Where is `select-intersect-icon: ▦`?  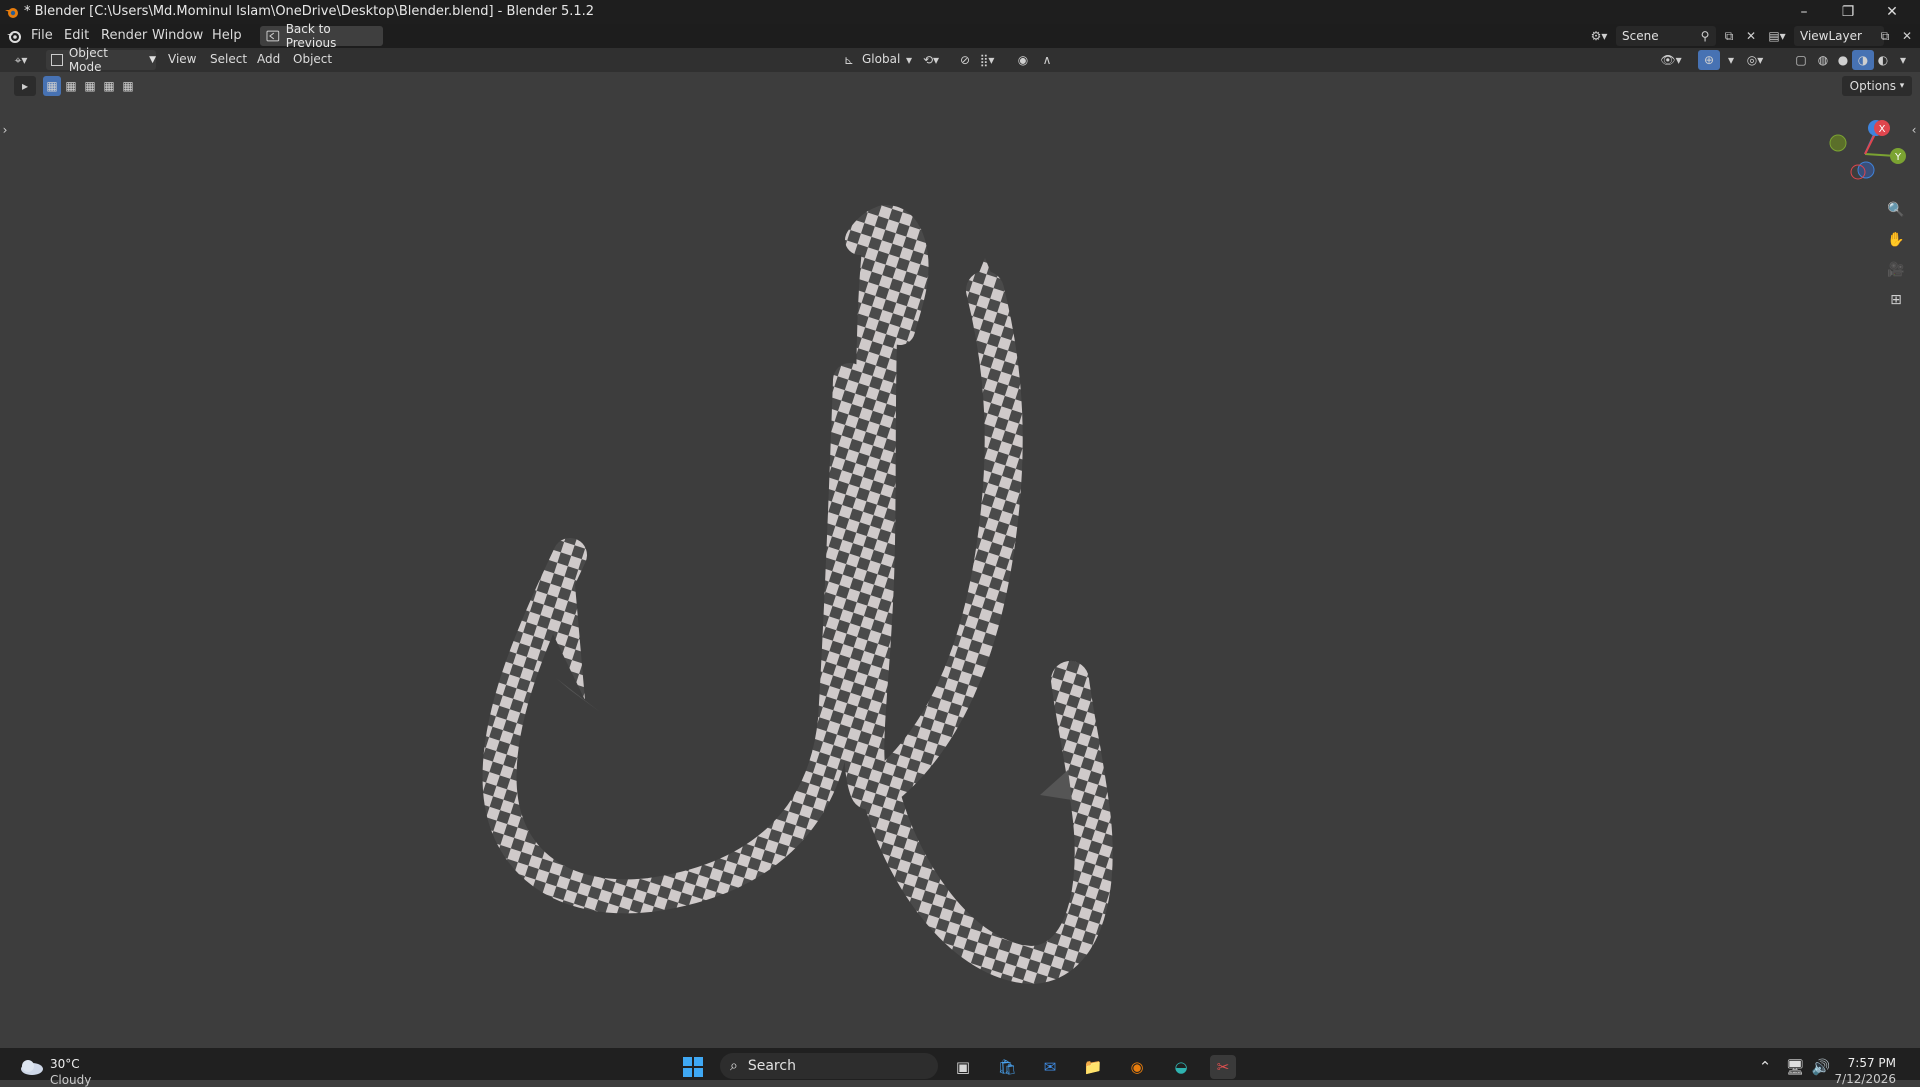
select-intersect-icon: ▦ is located at coordinates (128, 86).